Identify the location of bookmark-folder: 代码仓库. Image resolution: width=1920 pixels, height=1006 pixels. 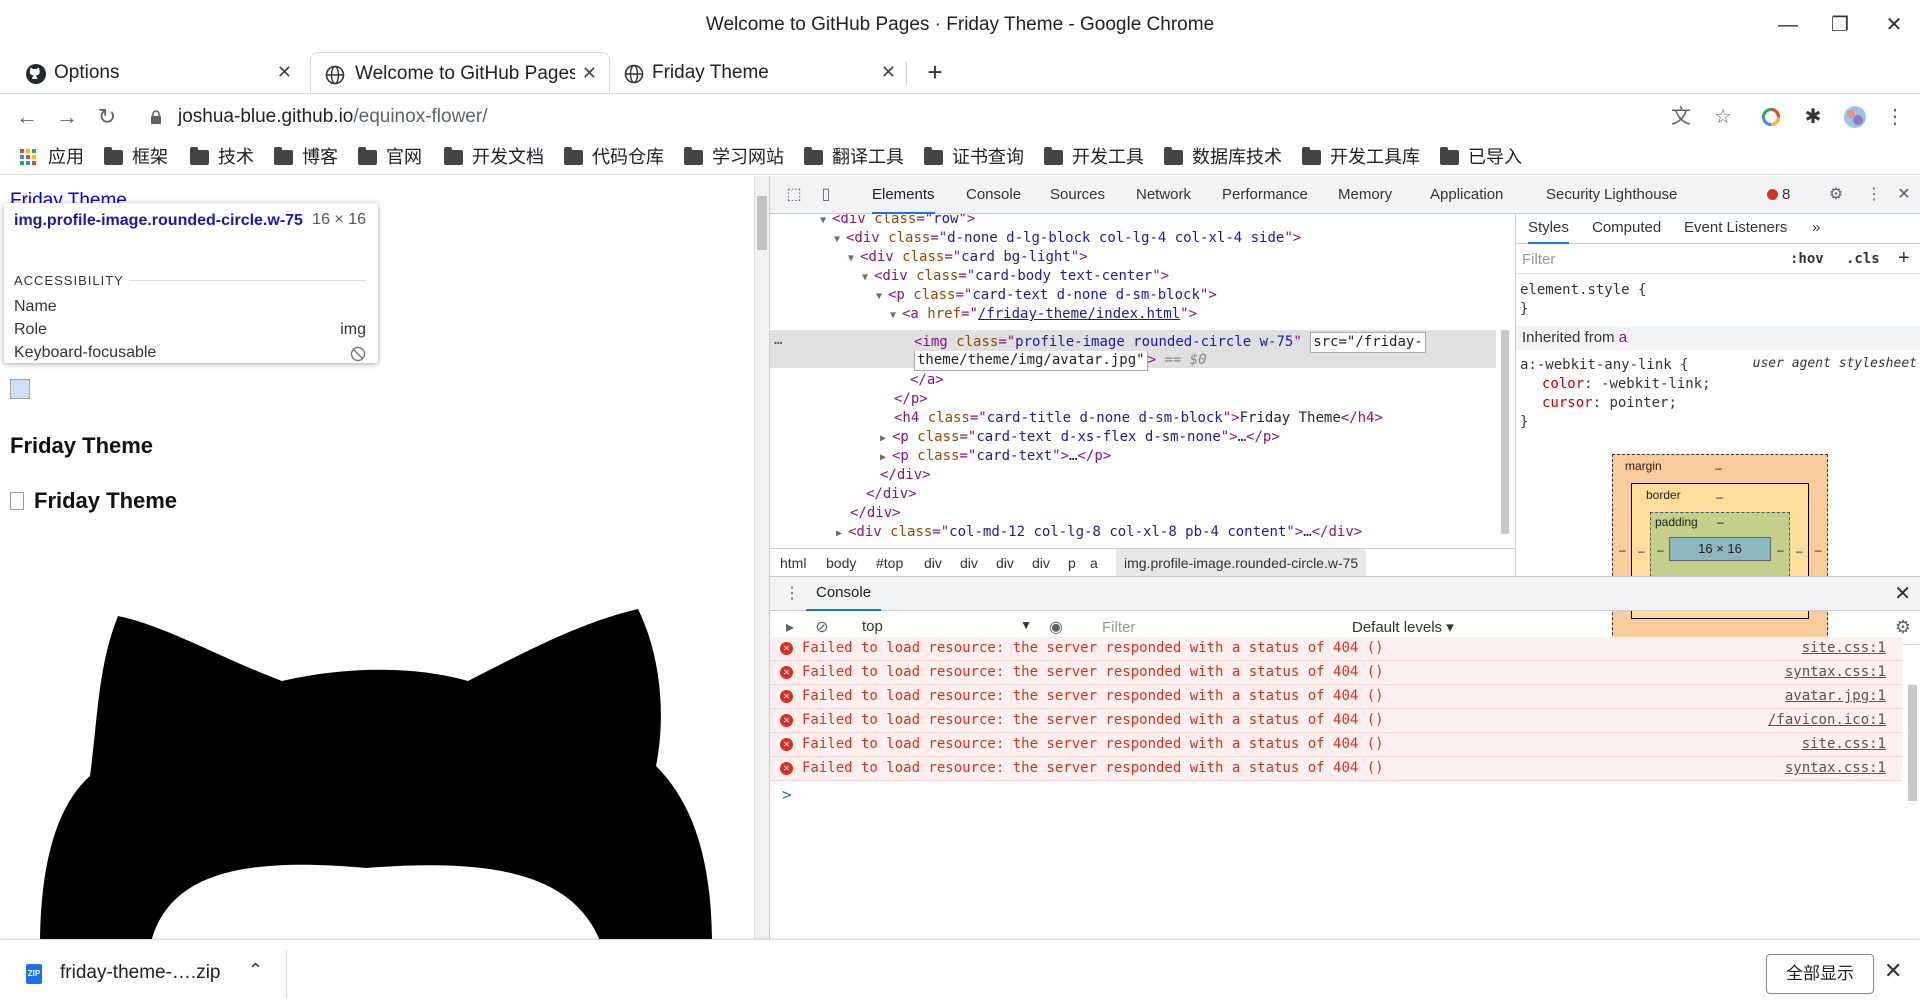
(614, 157).